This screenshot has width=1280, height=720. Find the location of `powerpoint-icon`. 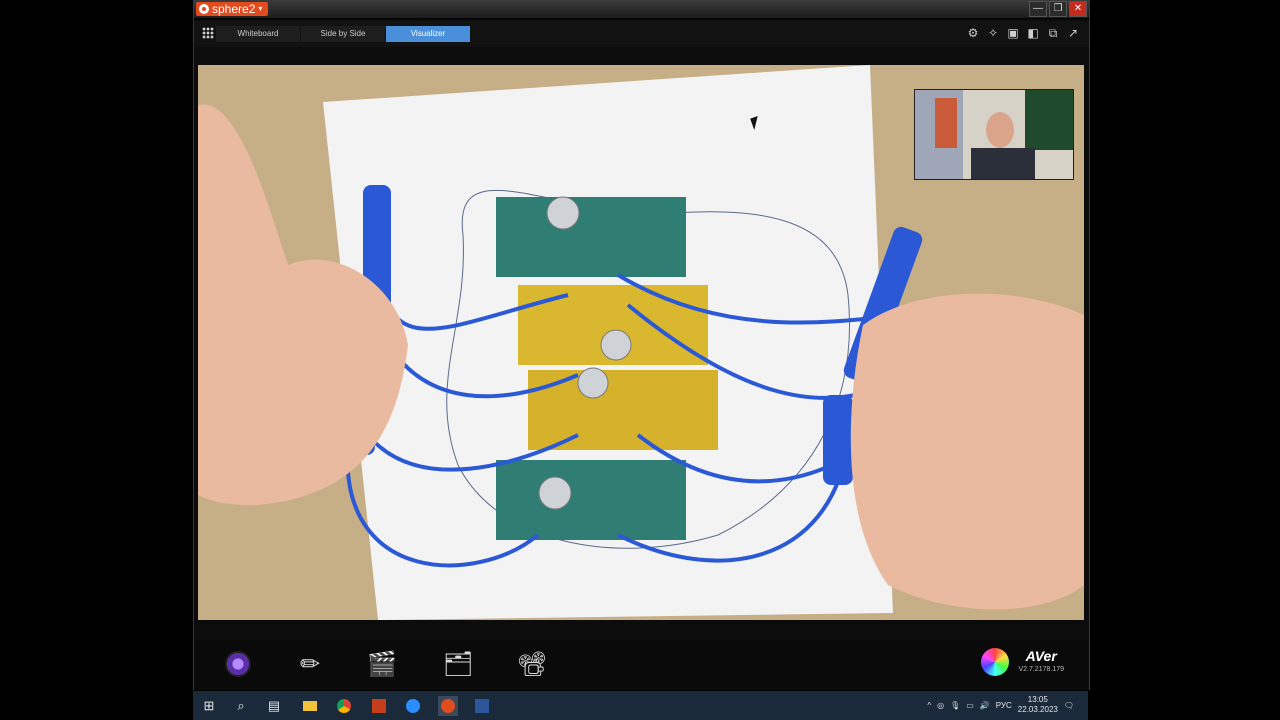

powerpoint-icon is located at coordinates (379, 706).